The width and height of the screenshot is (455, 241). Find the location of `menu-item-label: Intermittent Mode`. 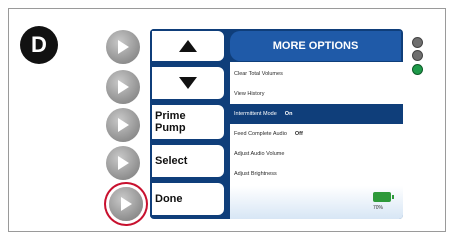

menu-item-label: Intermittent Mode is located at coordinates (255, 114).